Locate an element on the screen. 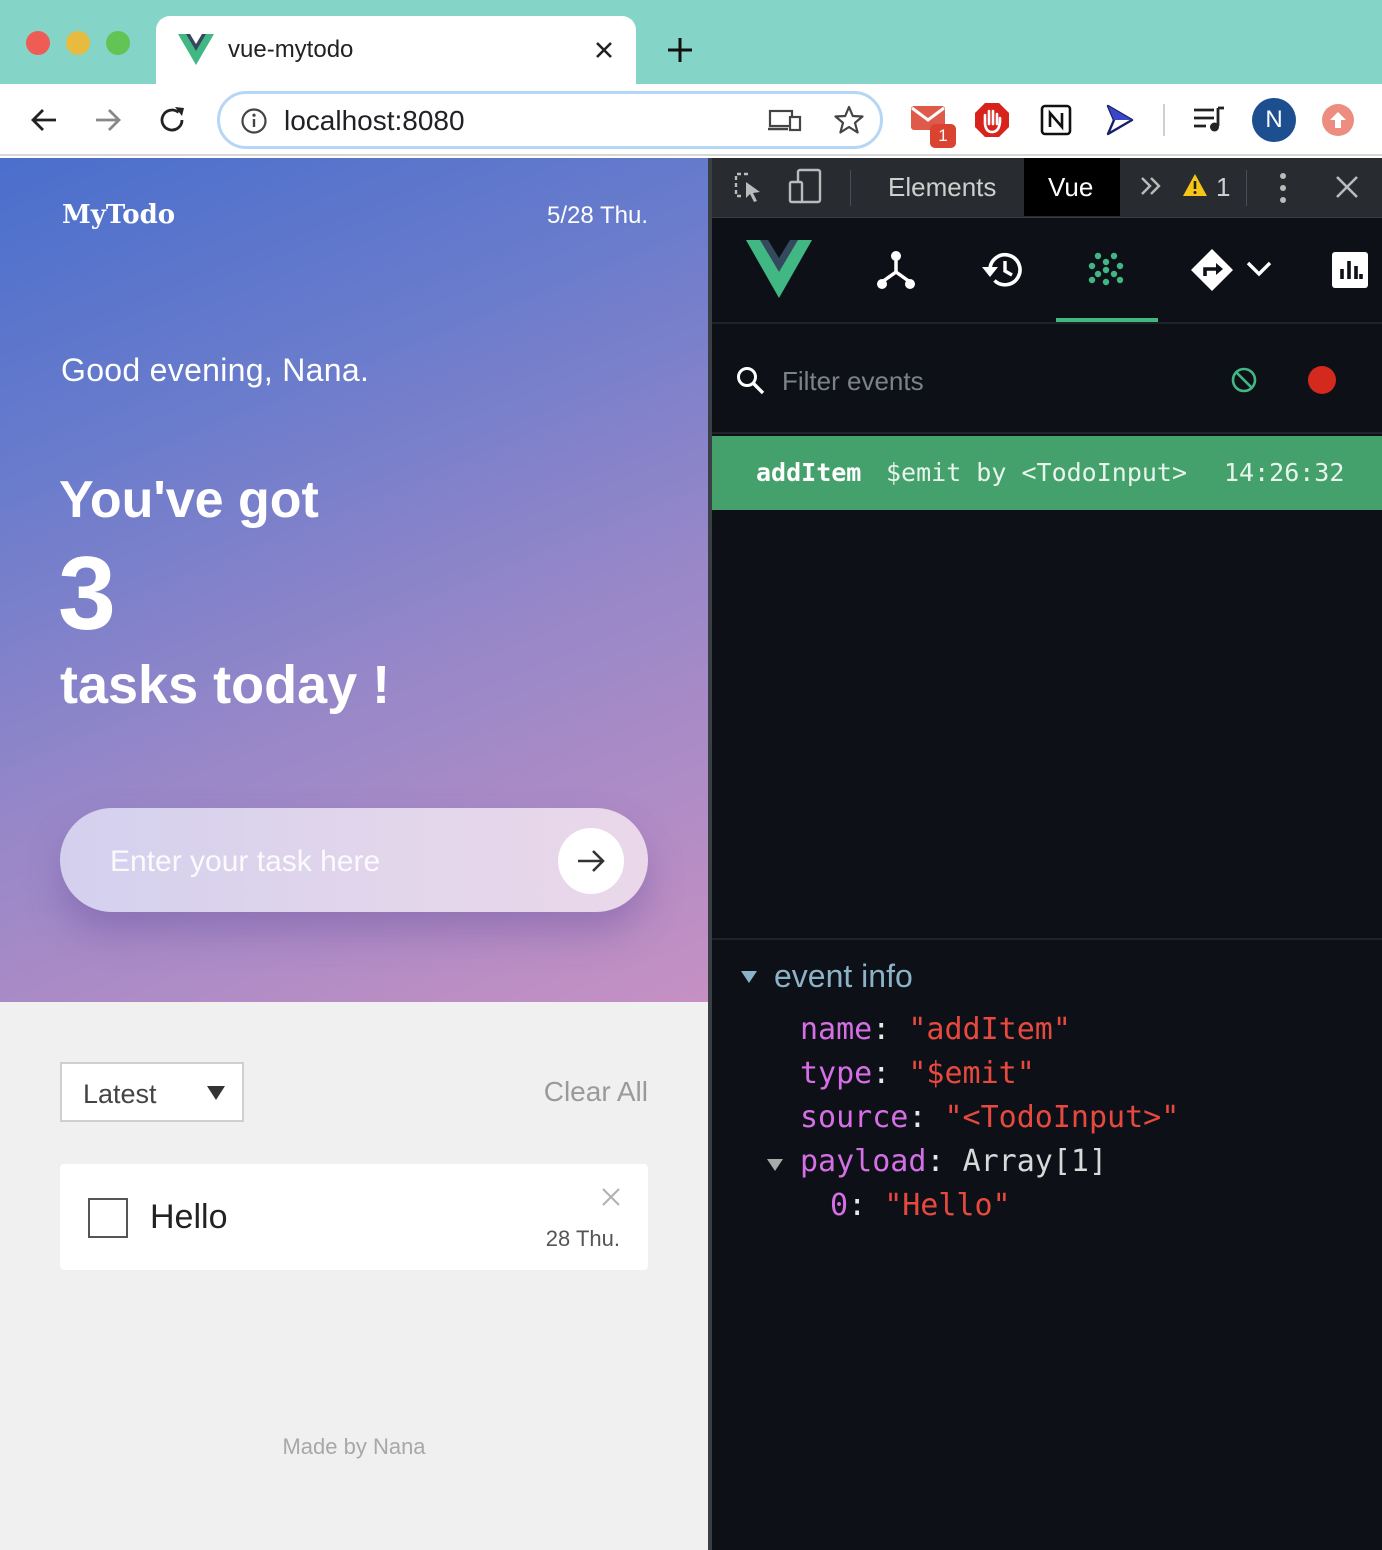  devtools-tab-bar: Elements Vue 1 is located at coordinates (1047, 188).